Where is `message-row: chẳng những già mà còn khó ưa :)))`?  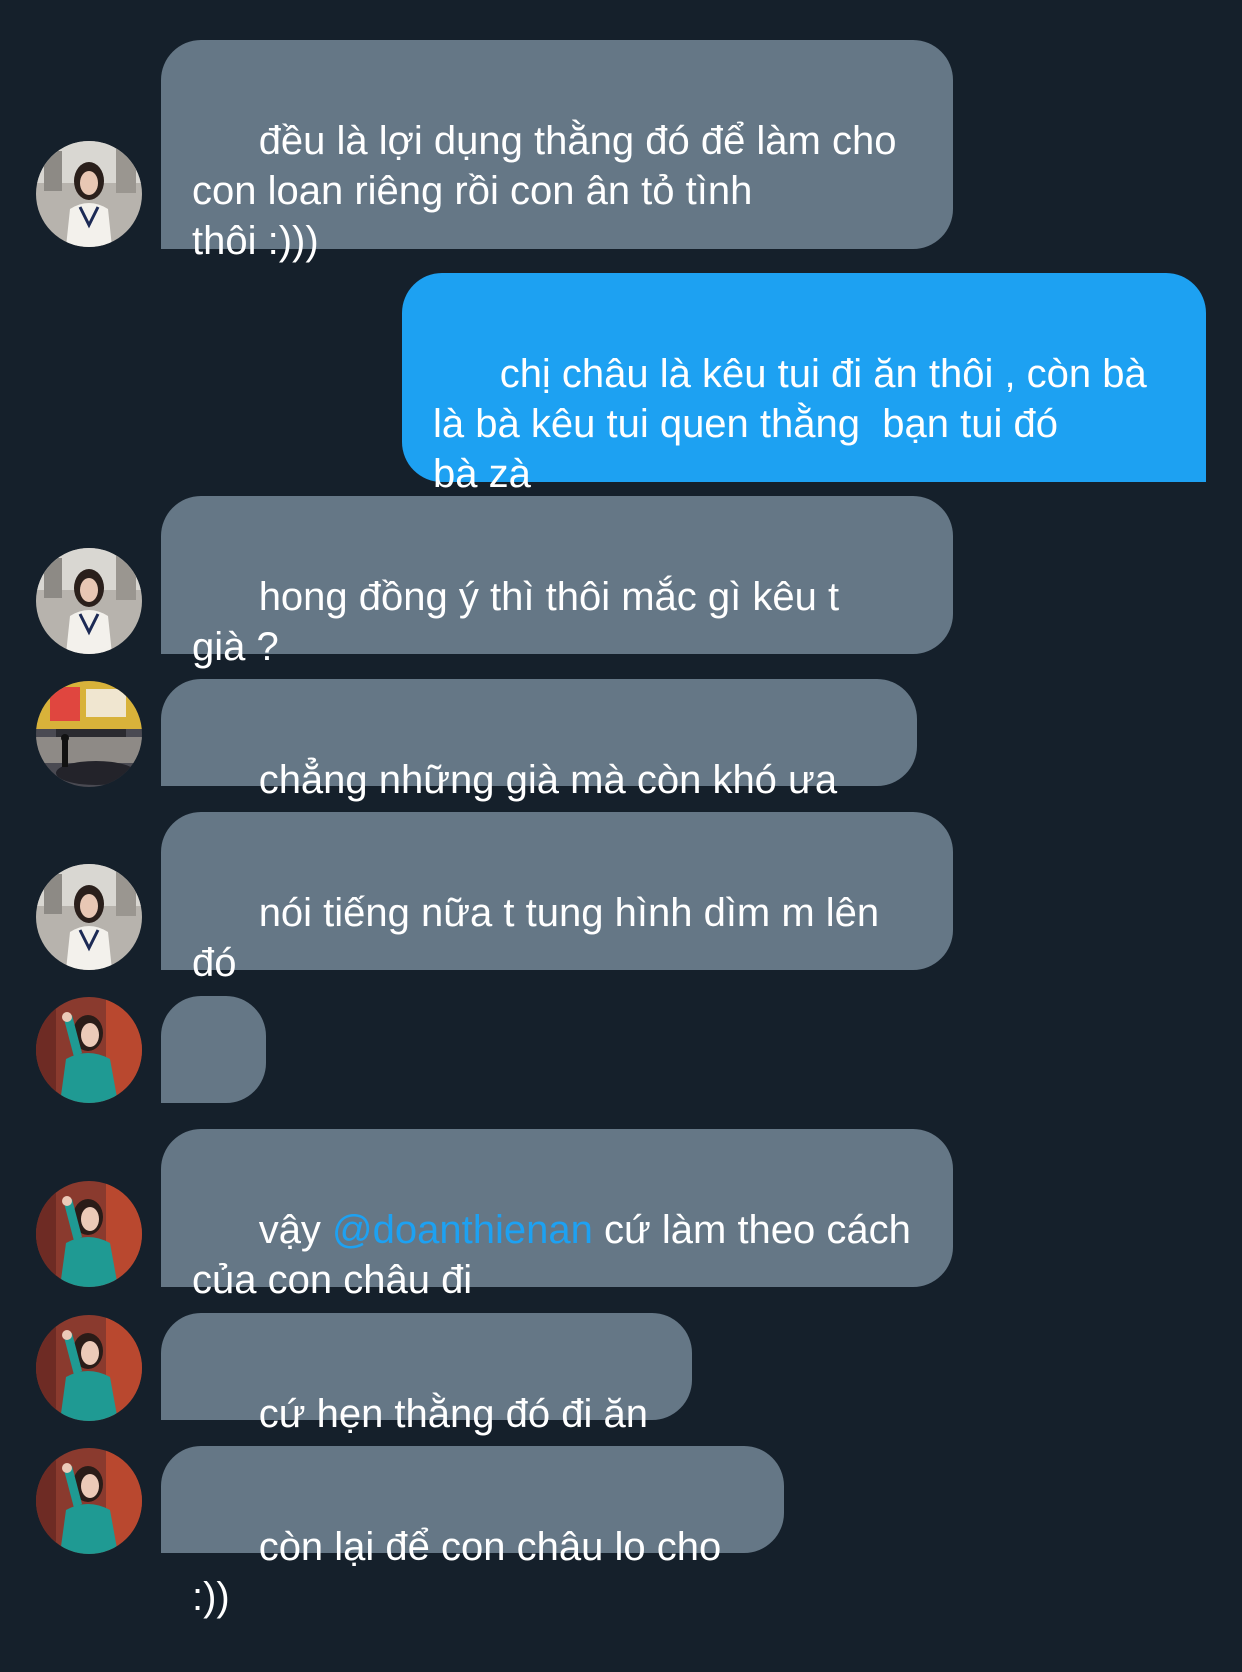
message-row: chẳng những già mà còn khó ưa :))) is located at coordinates (621, 765).